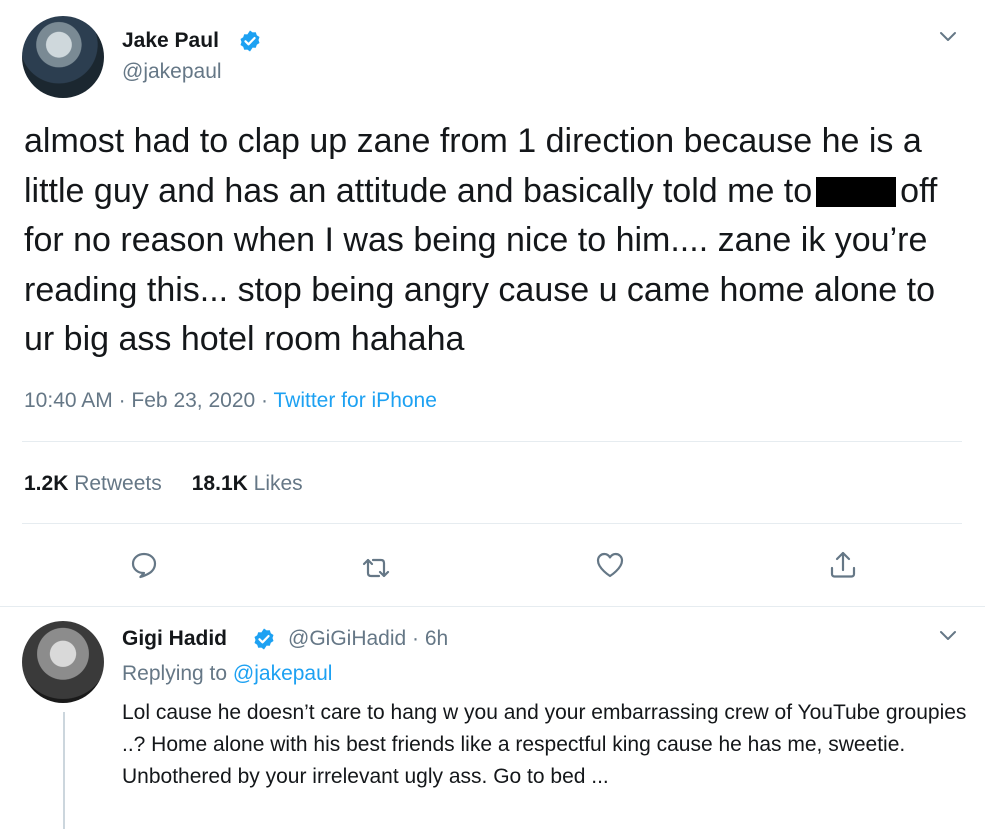 This screenshot has height=829, width=985. Describe the element at coordinates (46, 483) in the screenshot. I see `retweets-count: 1.2K` at that location.